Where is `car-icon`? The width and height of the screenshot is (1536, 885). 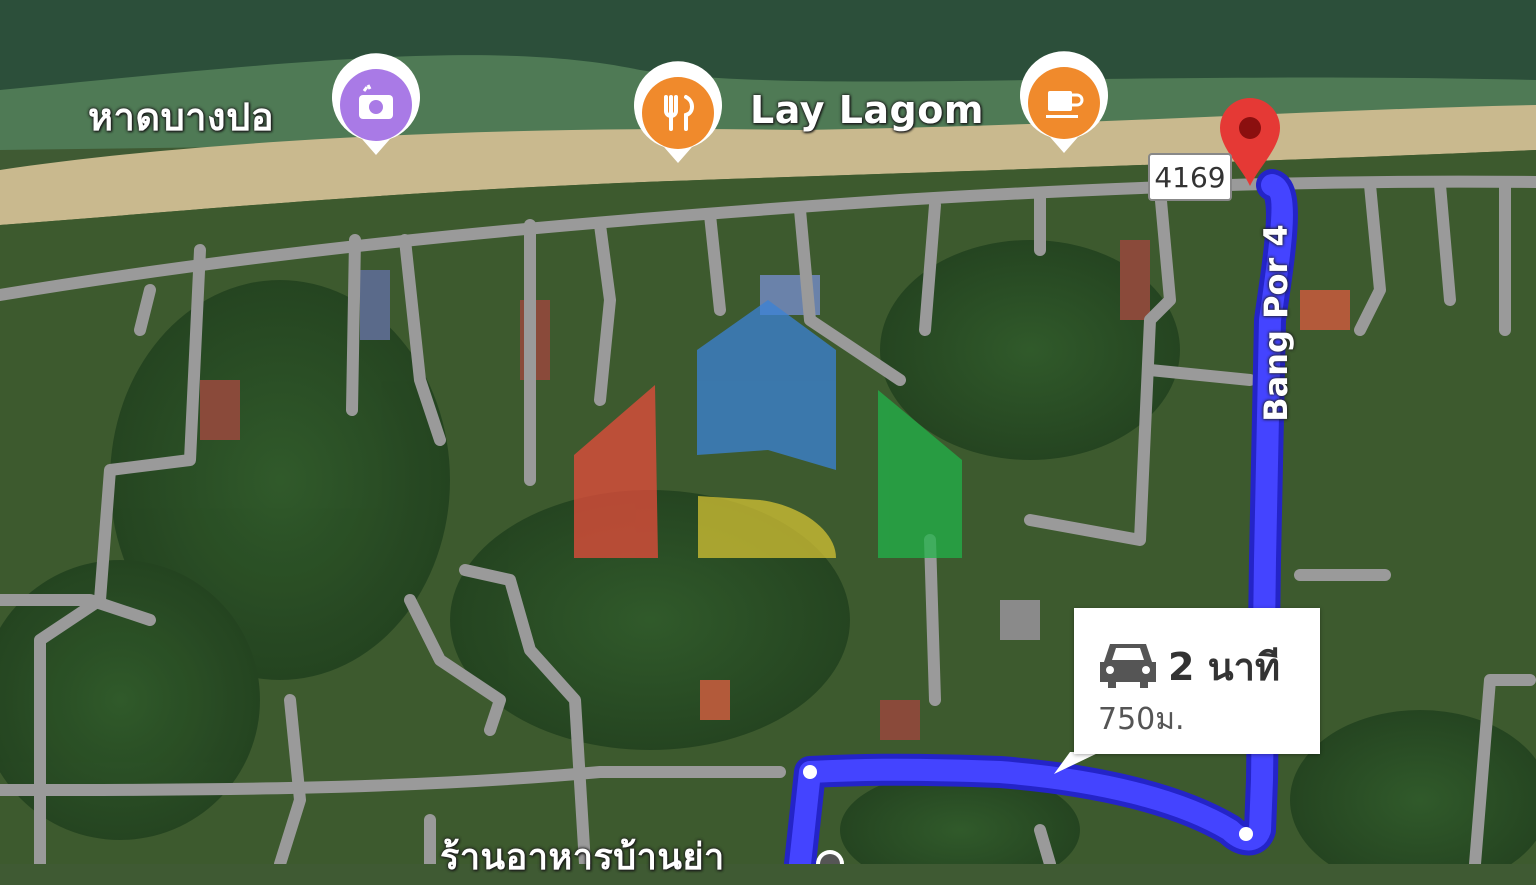
car-icon is located at coordinates (1128, 666).